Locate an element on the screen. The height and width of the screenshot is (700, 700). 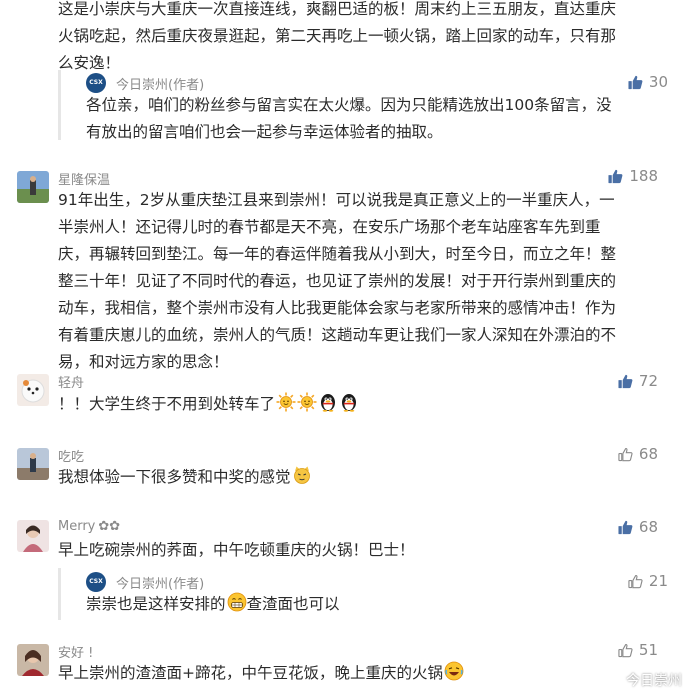
reply-text-line: 各位亲，咱们的粉丝参与留言实在太火爆。因为只能精选放出100条留言，没 is located at coordinates (349, 105).